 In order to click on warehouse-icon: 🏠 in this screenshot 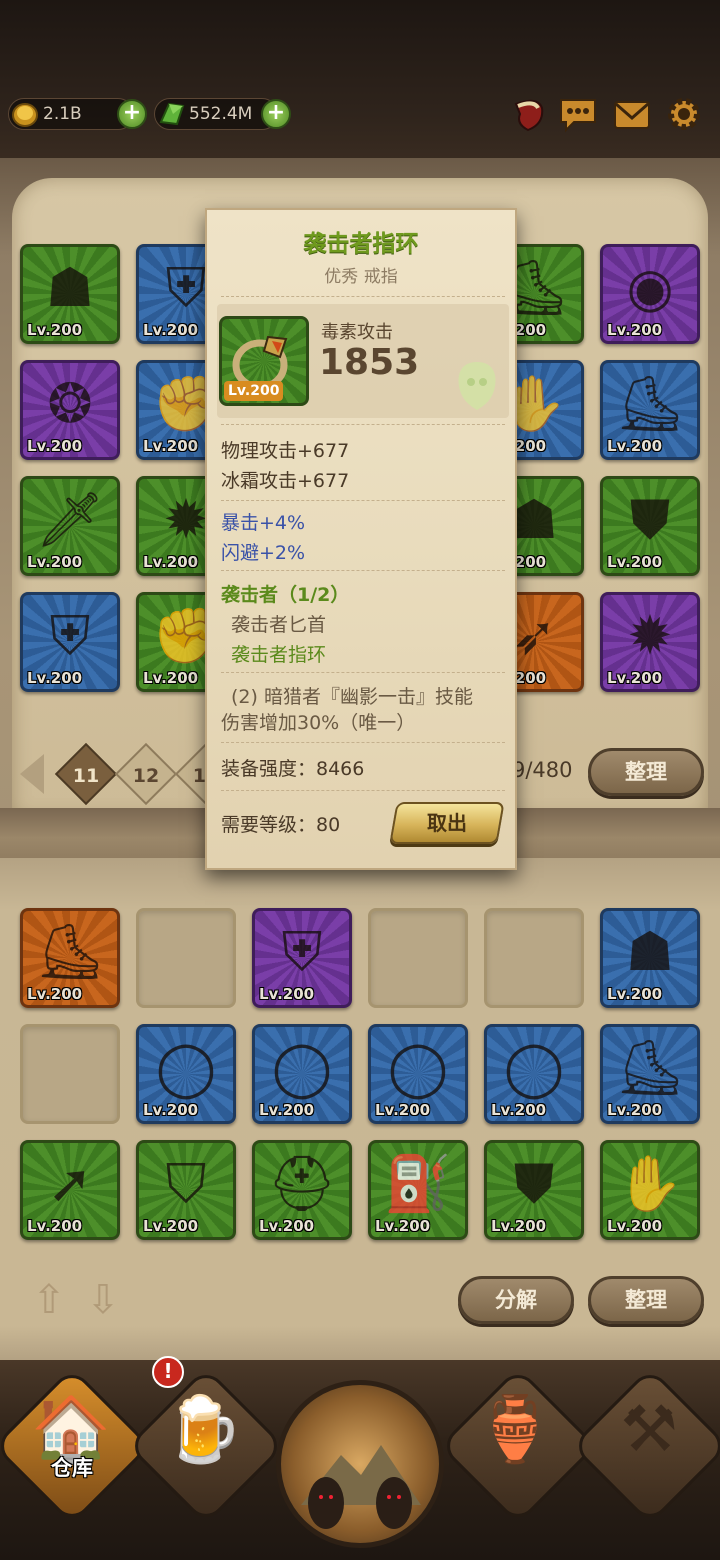, I will do `click(71, 1430)`.